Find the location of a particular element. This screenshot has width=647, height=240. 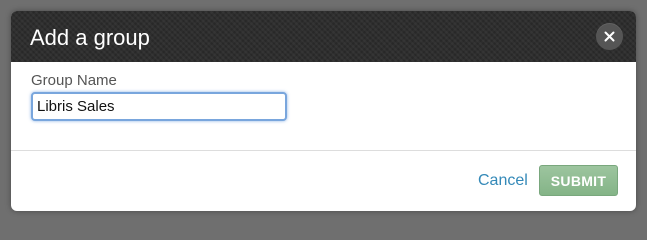

close-icon is located at coordinates (609, 36).